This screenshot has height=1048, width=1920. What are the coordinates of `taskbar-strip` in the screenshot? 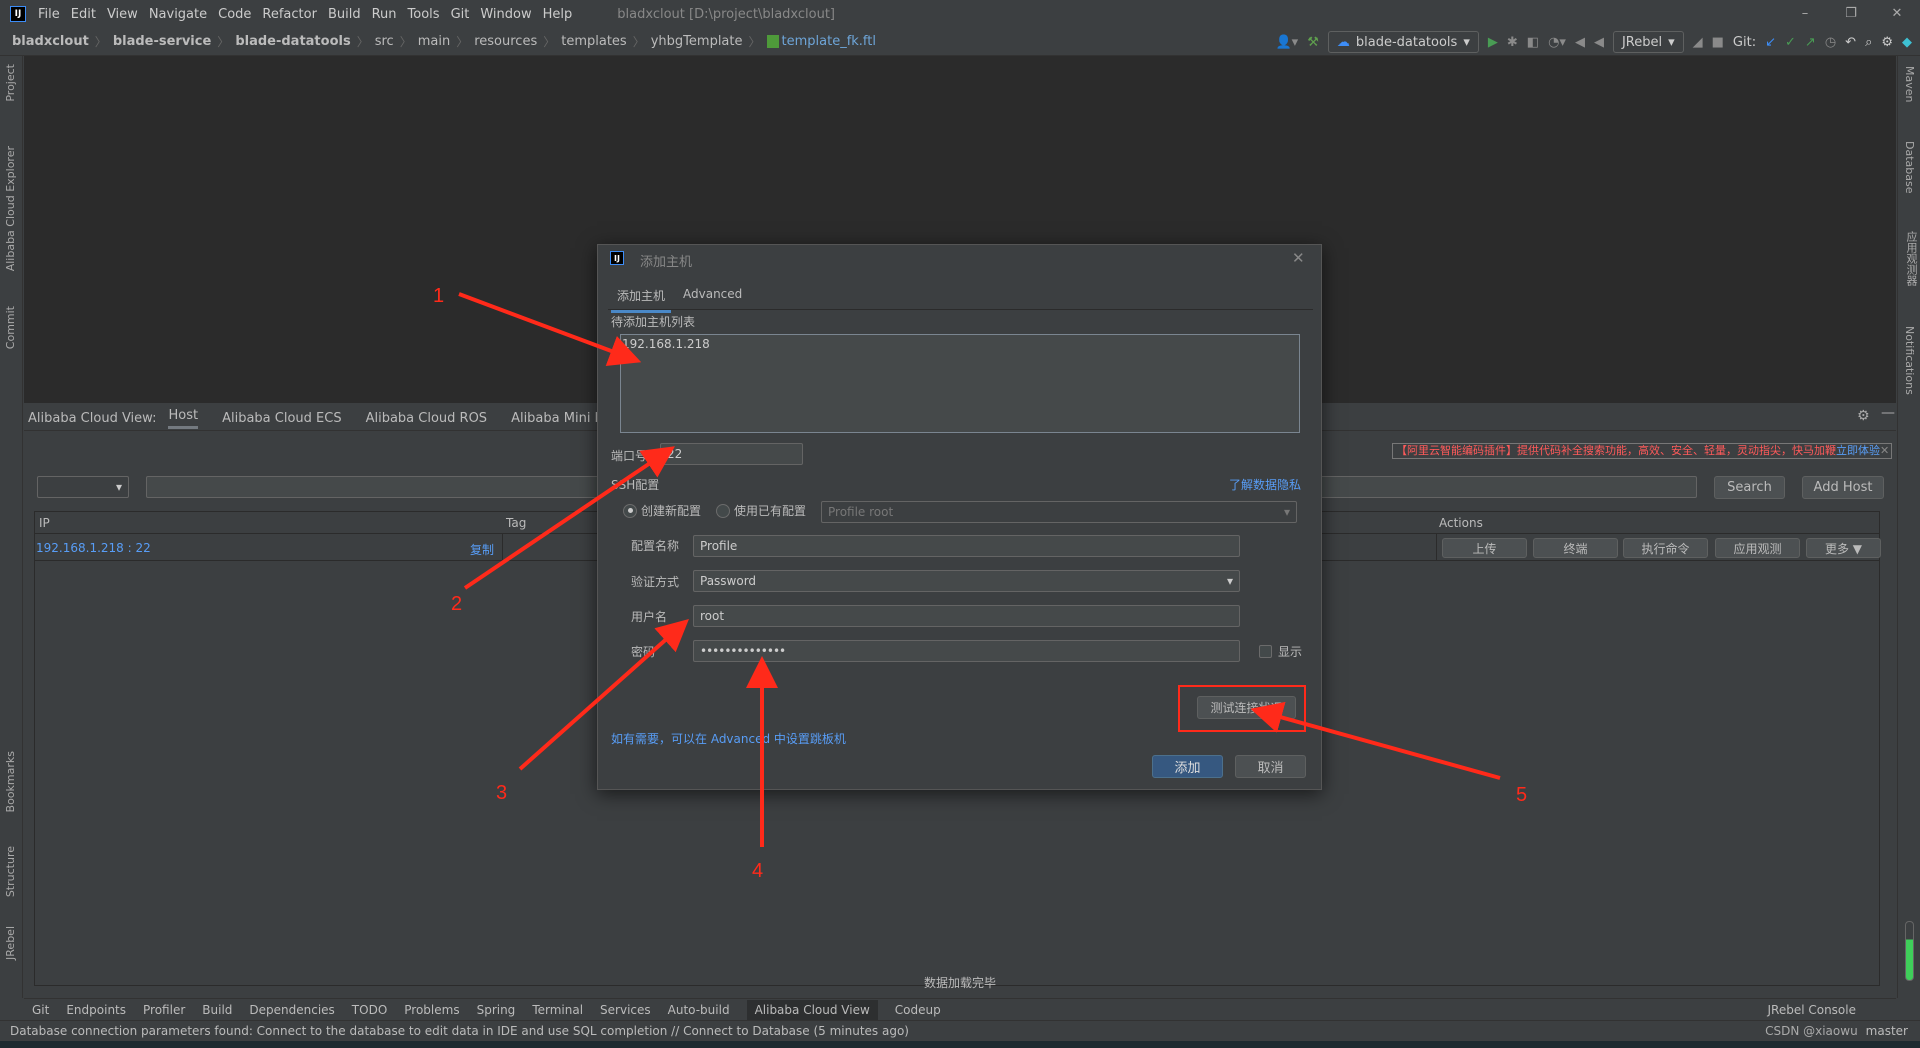 It's located at (960, 1044).